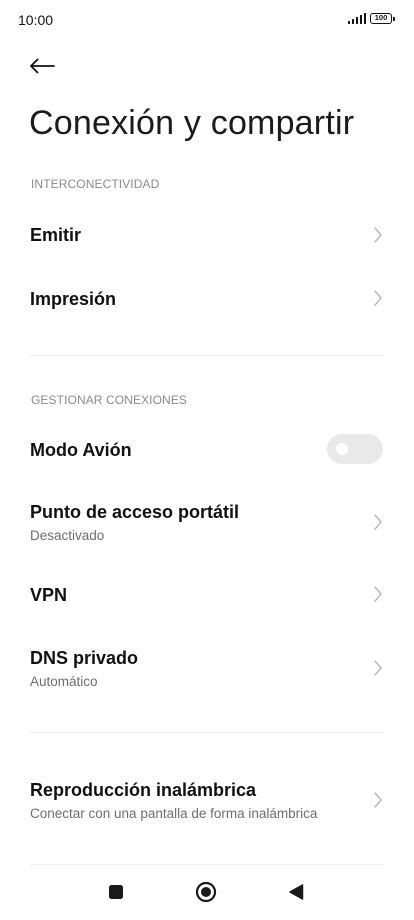 This screenshot has width=414, height=920. I want to click on row-subtitle: Desactivado, so click(67, 535).